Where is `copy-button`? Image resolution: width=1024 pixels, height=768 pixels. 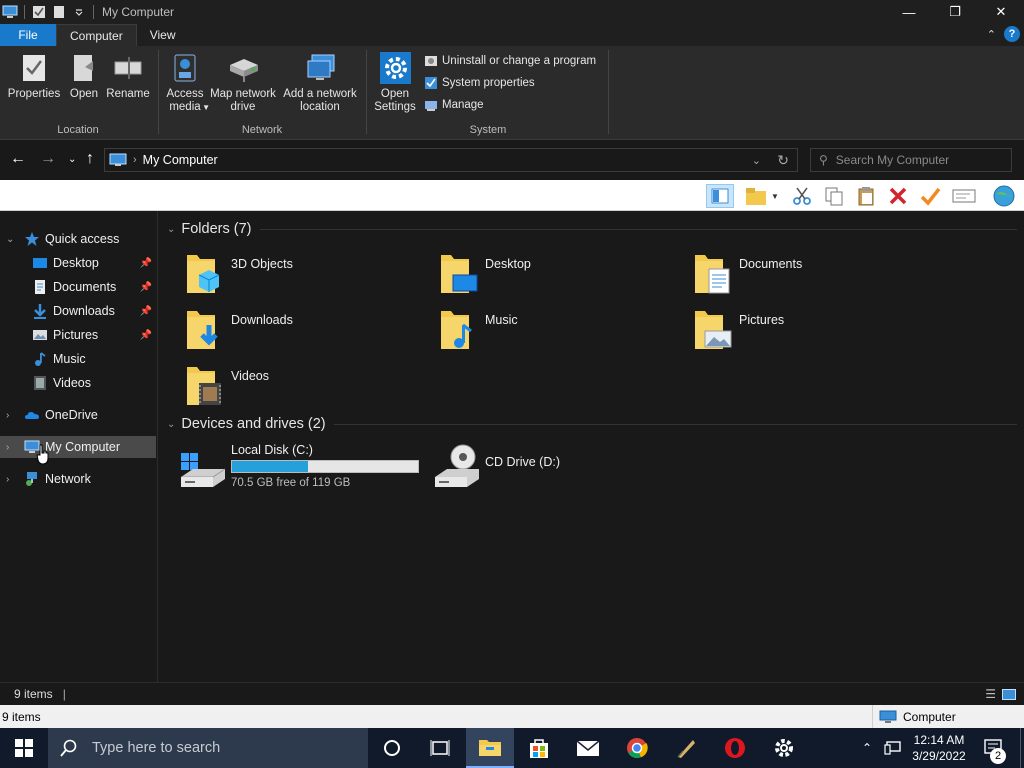
copy-button is located at coordinates (834, 196).